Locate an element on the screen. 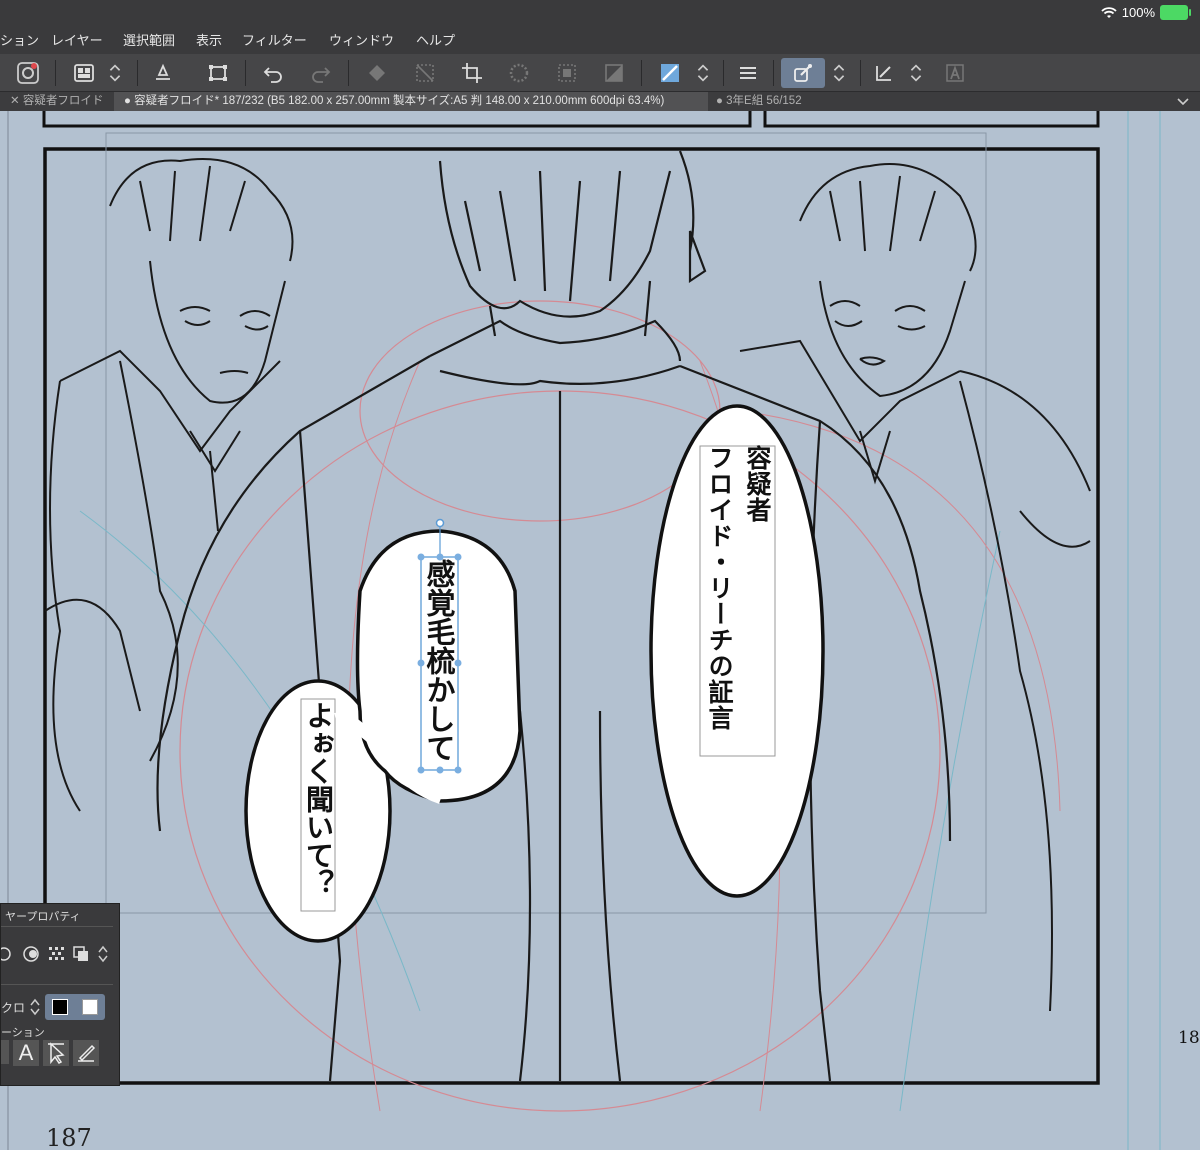 Image resolution: width=1200 pixels, height=1150 pixels. undo-icon is located at coordinates (273, 73).